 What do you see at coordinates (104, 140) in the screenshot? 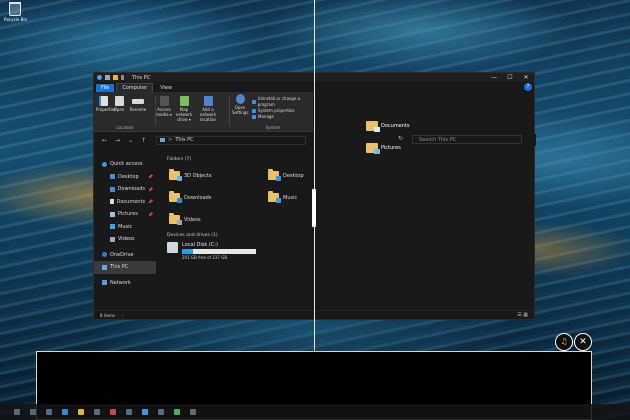
I see `back-arrow-icon: ←` at bounding box center [104, 140].